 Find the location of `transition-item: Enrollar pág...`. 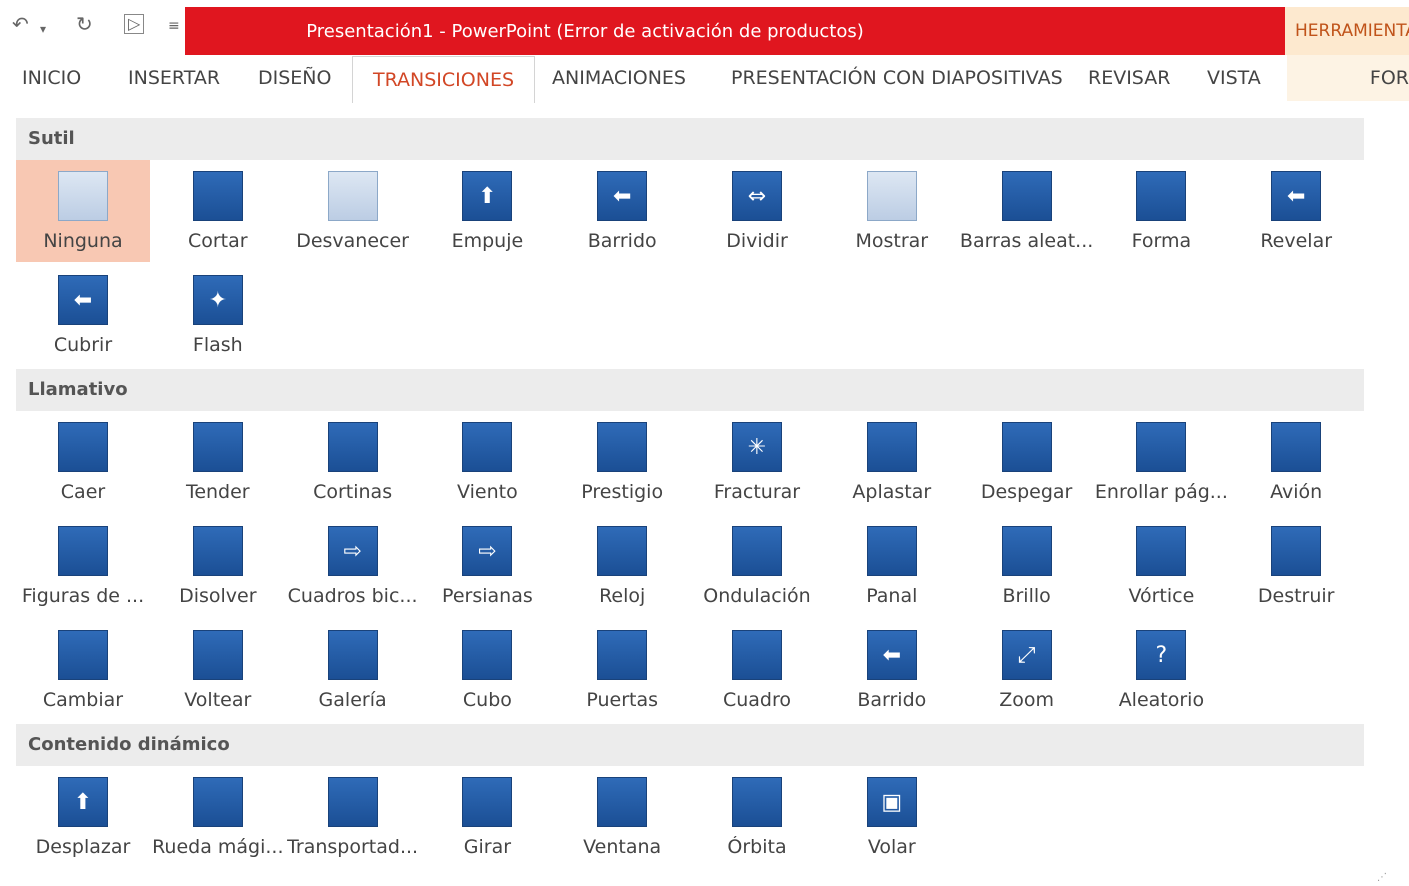

transition-item: Enrollar pág... is located at coordinates (1161, 462).